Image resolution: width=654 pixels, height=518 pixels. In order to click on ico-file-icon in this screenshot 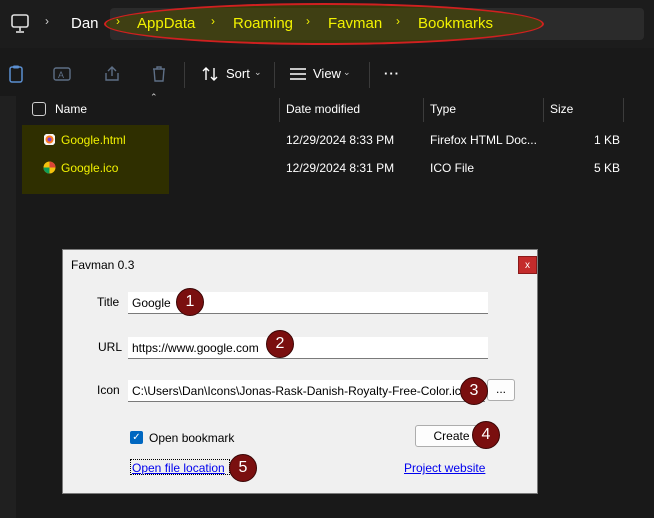, I will do `click(49, 167)`.